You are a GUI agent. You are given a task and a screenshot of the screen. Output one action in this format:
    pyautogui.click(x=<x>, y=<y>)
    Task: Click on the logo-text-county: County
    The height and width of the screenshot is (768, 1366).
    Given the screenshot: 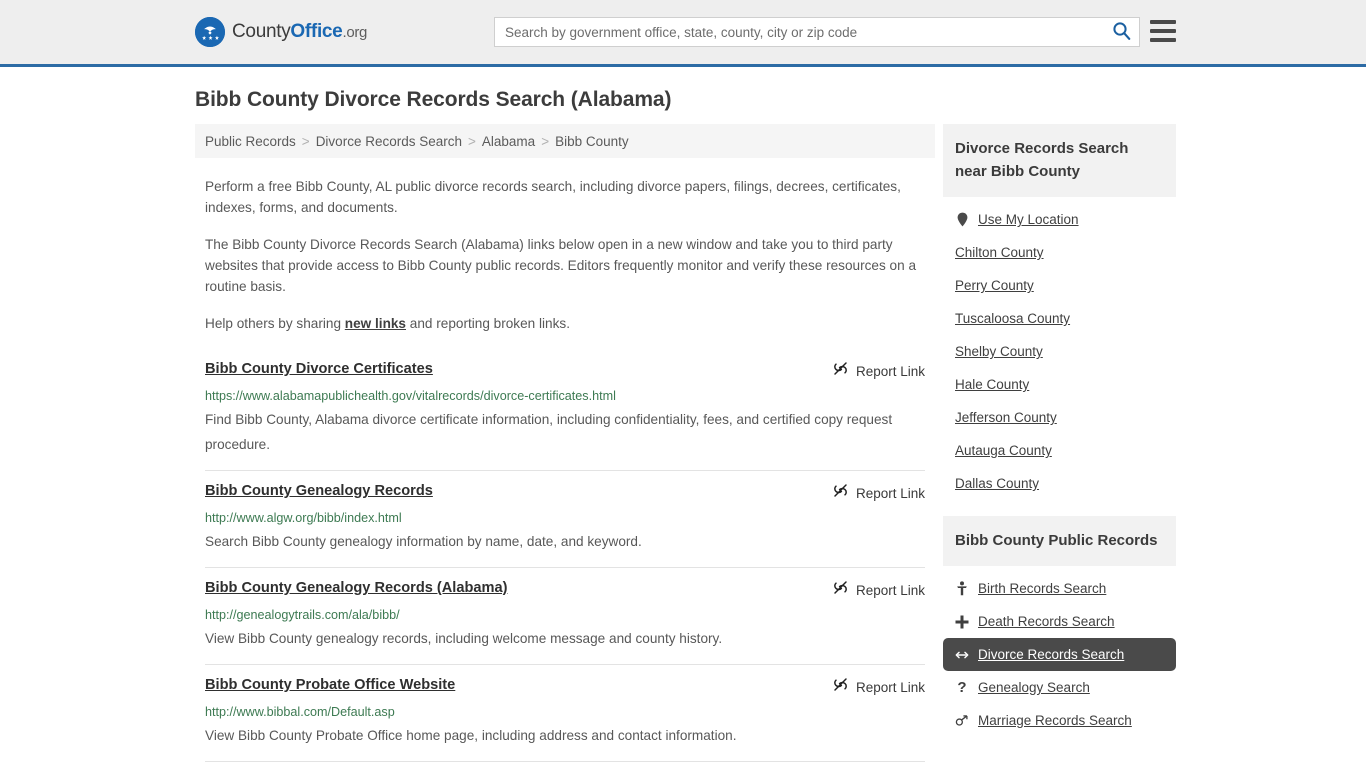 What is the action you would take?
    pyautogui.click(x=261, y=31)
    